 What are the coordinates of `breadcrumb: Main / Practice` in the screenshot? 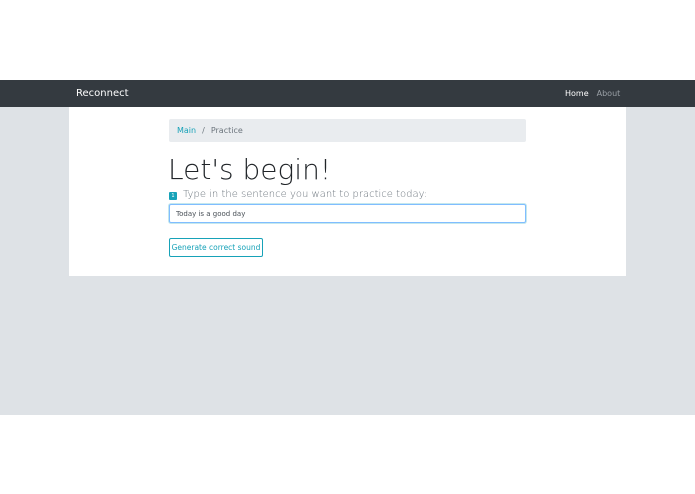 It's located at (347, 130).